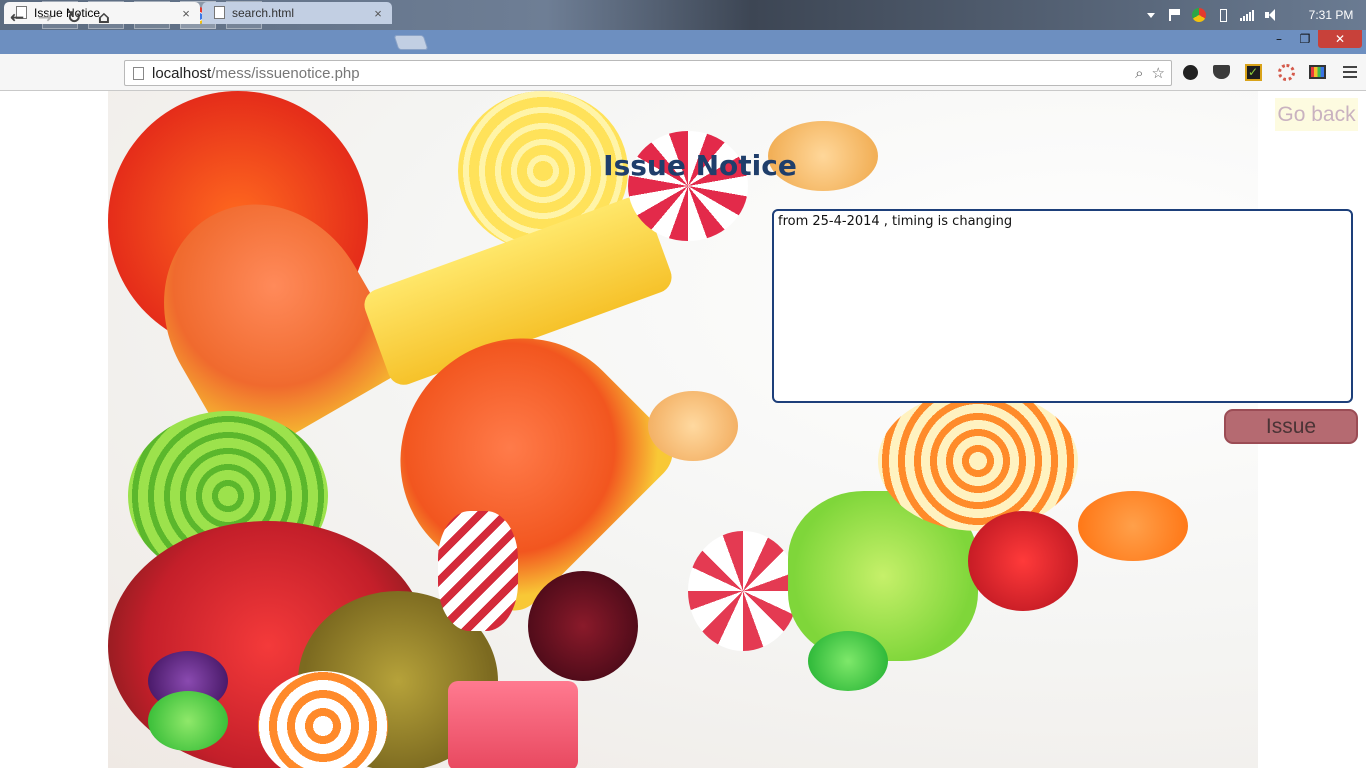 This screenshot has height=768, width=1366. What do you see at coordinates (1350, 72) in the screenshot?
I see `chrome-menu-icon` at bounding box center [1350, 72].